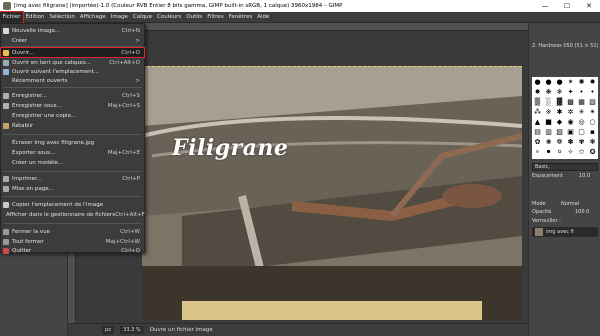 This screenshot has width=600, height=336. What do you see at coordinates (108, 330) in the screenshot?
I see `unit-selector: px` at bounding box center [108, 330].